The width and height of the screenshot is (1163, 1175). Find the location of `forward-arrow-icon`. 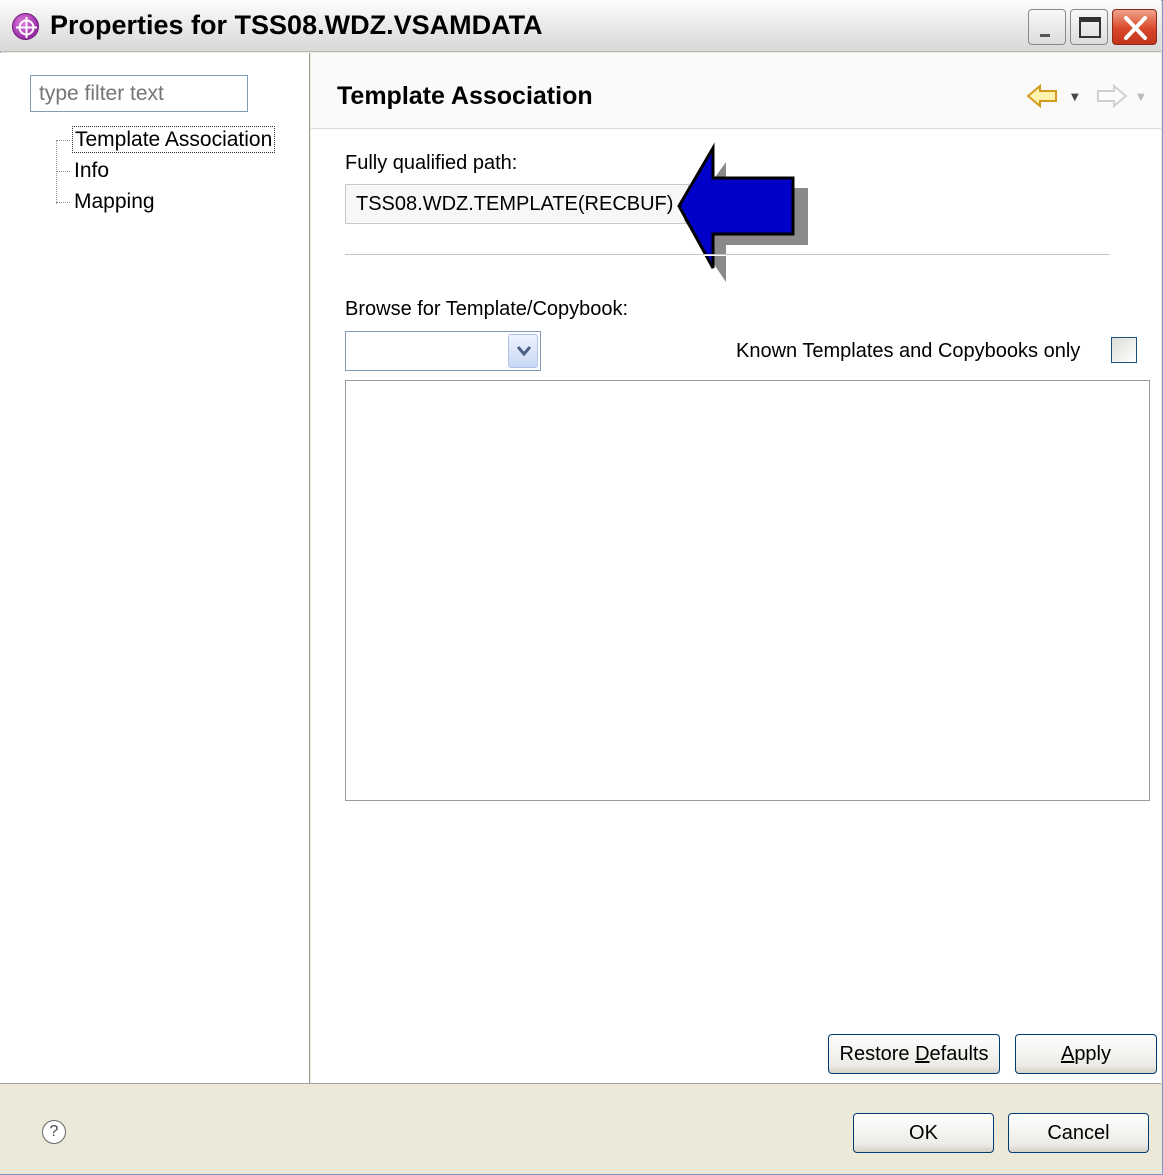

forward-arrow-icon is located at coordinates (1111, 98).